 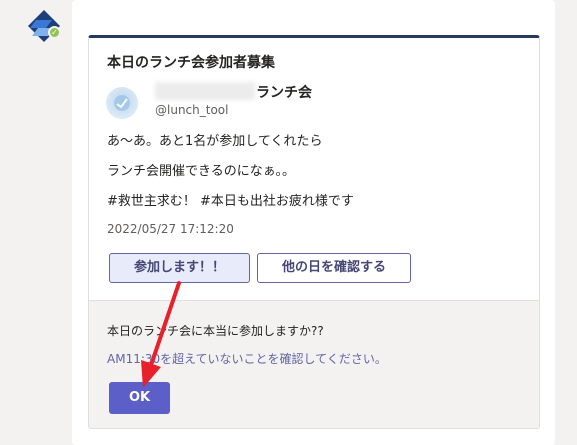 I want to click on card-title: 本日のランチ会参加者募集, so click(x=191, y=63).